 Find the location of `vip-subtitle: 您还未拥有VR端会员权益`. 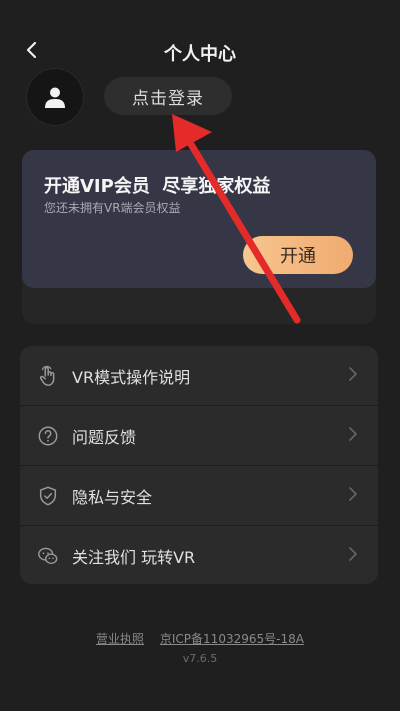

vip-subtitle: 您还未拥有VR端会员权益 is located at coordinates (112, 208).